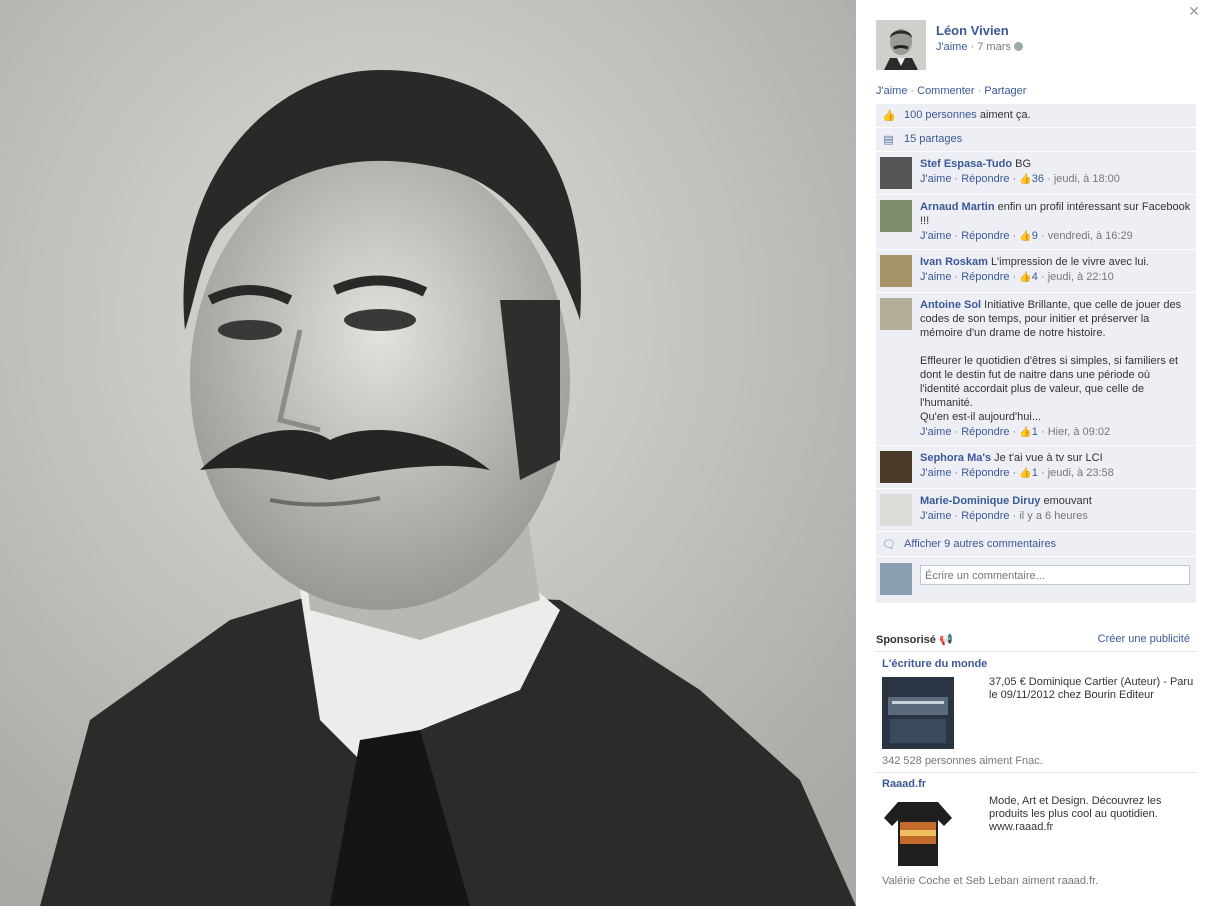  Describe the element at coordinates (891, 91) in the screenshot. I see `like-button: J'aime` at that location.